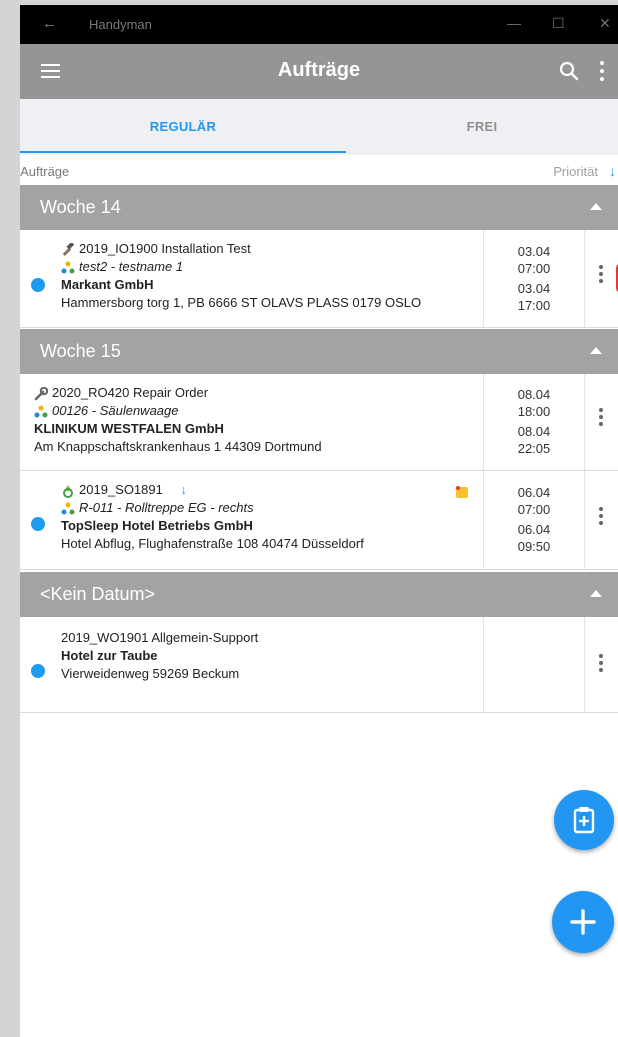  What do you see at coordinates (150, 673) in the screenshot?
I see `order-address: Vierweidenweg 59269 Beckum` at bounding box center [150, 673].